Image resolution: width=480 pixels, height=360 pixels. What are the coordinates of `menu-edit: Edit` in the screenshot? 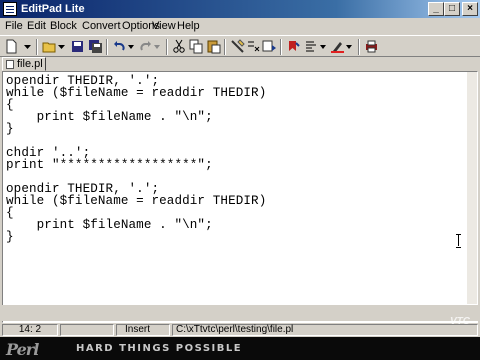 It's located at (36, 26).